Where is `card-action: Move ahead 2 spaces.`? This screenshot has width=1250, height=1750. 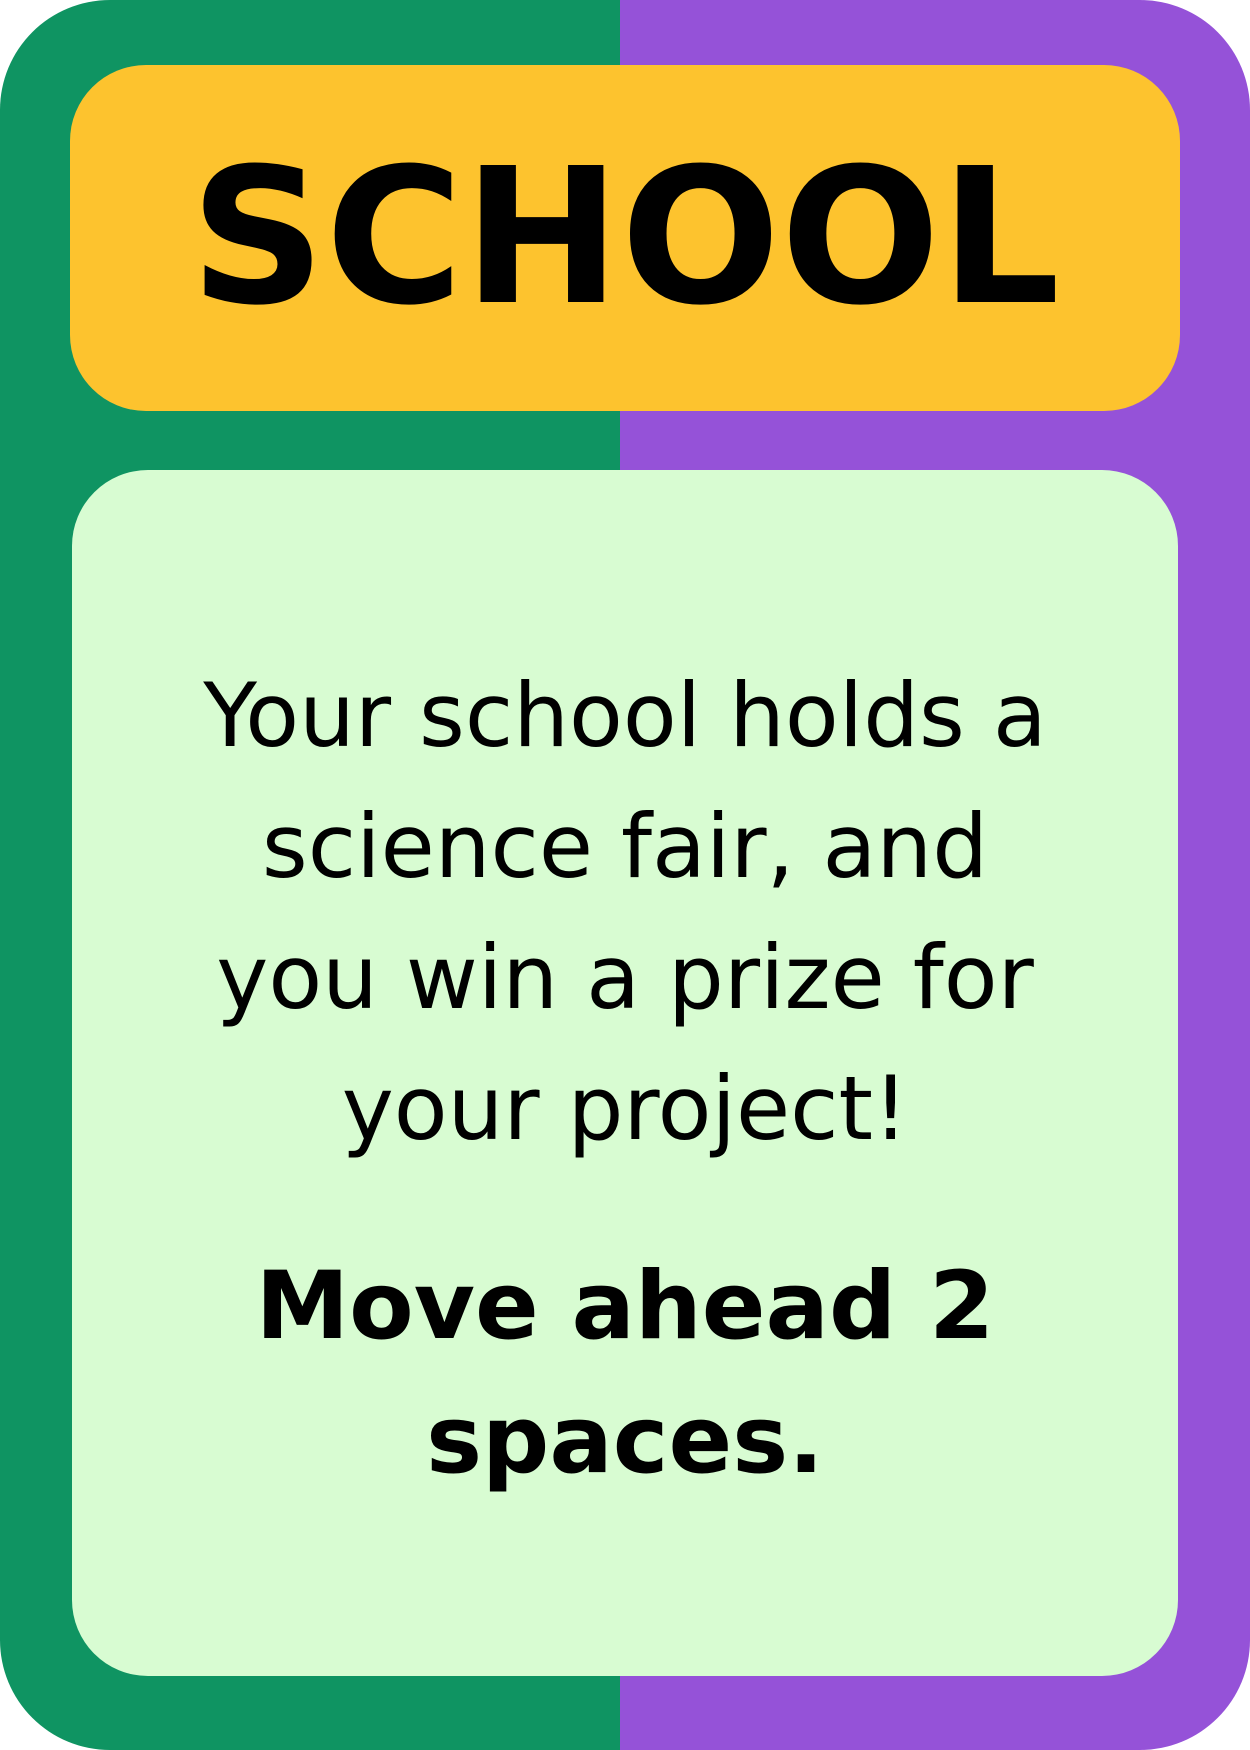 card-action: Move ahead 2 spaces. is located at coordinates (625, 1374).